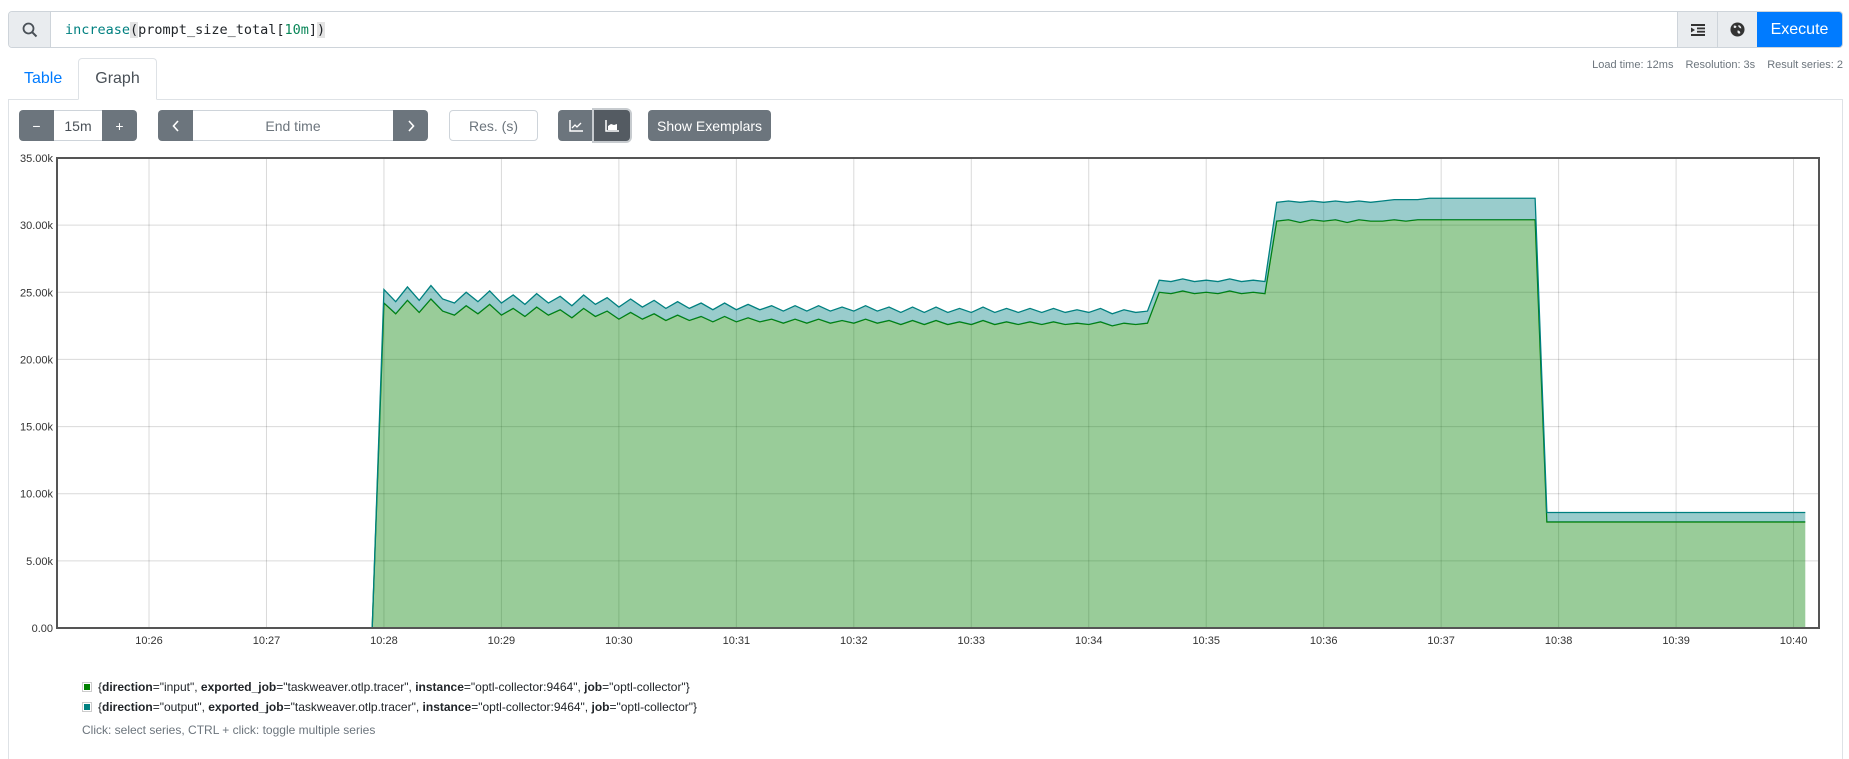 The height and width of the screenshot is (759, 1849). I want to click on globe-icon, so click(1737, 29).